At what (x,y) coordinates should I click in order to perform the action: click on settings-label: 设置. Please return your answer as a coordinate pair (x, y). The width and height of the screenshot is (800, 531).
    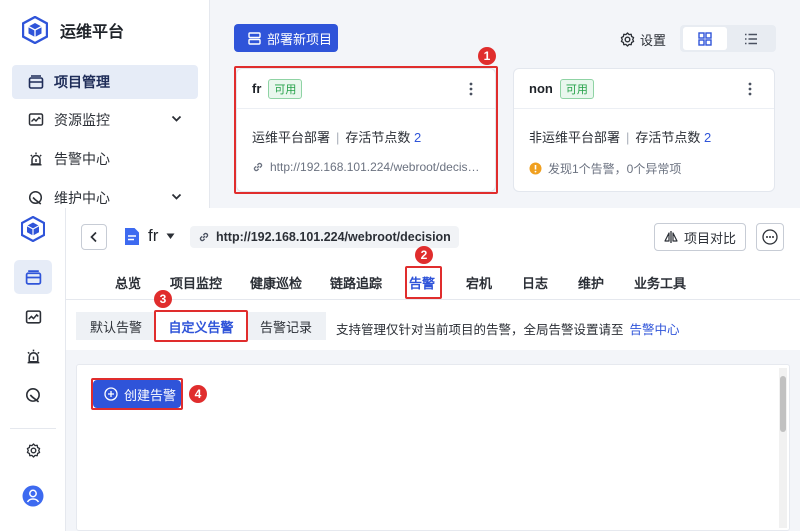
    Looking at the image, I should click on (653, 40).